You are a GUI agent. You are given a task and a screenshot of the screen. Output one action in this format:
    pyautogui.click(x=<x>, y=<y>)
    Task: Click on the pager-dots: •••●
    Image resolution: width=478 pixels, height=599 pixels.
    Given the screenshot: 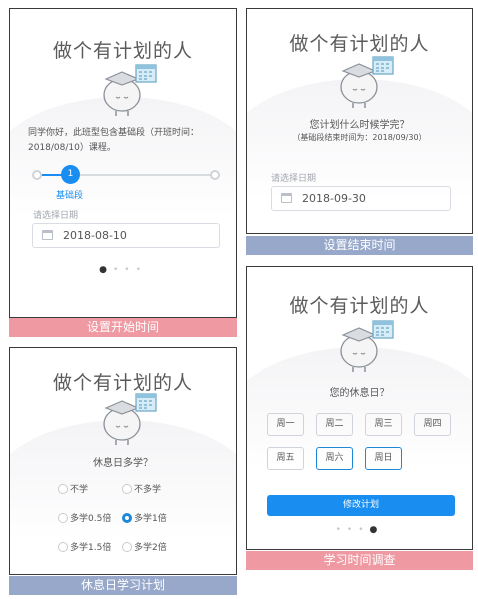 What is the action you would take?
    pyautogui.click(x=359, y=530)
    